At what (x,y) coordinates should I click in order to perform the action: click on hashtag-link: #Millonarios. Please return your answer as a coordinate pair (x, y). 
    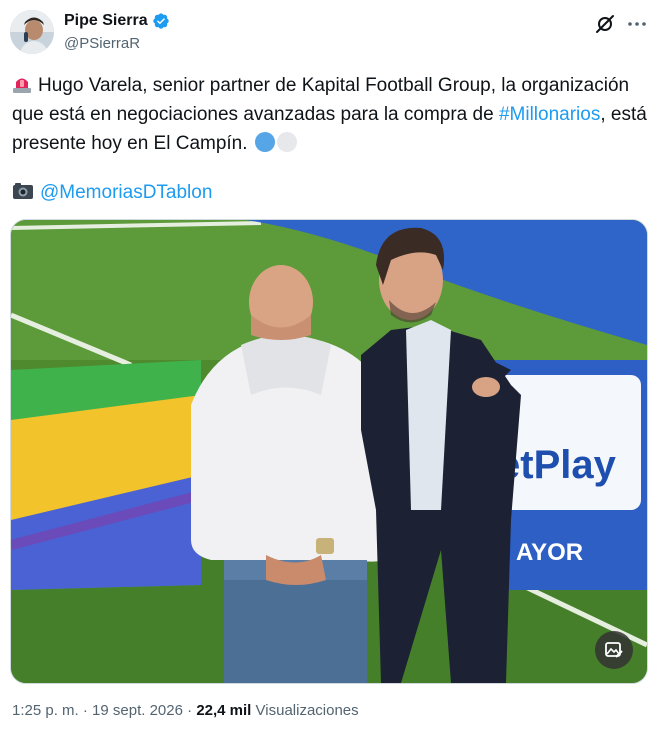
    Looking at the image, I should click on (549, 114).